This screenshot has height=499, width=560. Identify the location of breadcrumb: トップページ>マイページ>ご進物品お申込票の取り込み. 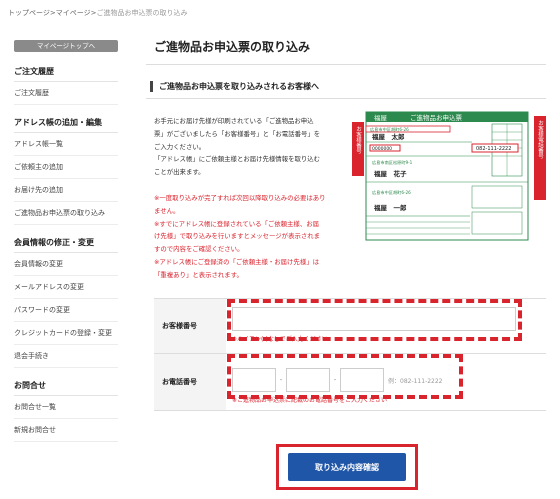
(98, 13).